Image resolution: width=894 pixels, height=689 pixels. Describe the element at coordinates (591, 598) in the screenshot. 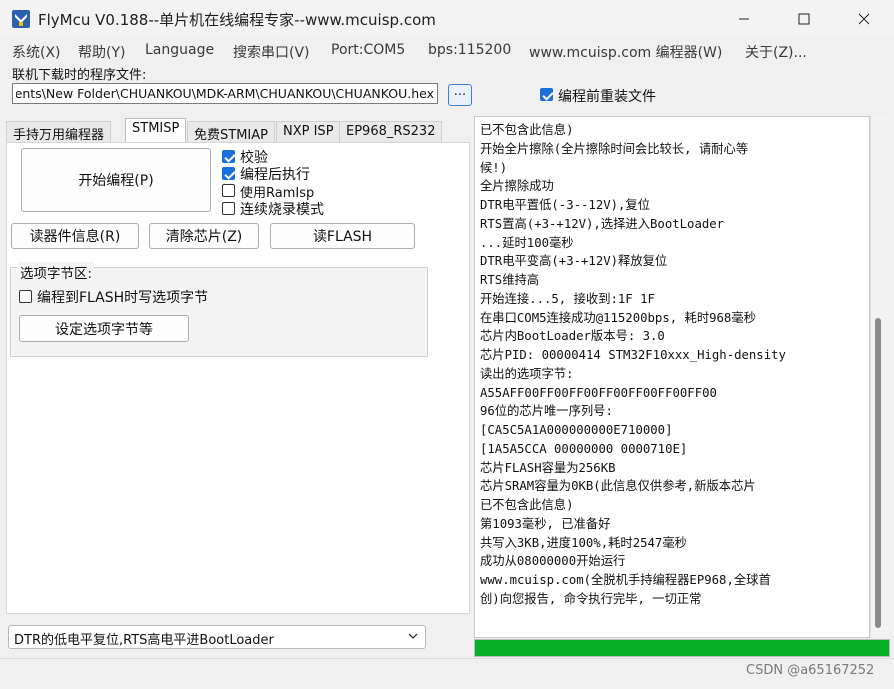

I see `log-line: 创)向您报告, 命令执行完毕, 一切正常` at that location.